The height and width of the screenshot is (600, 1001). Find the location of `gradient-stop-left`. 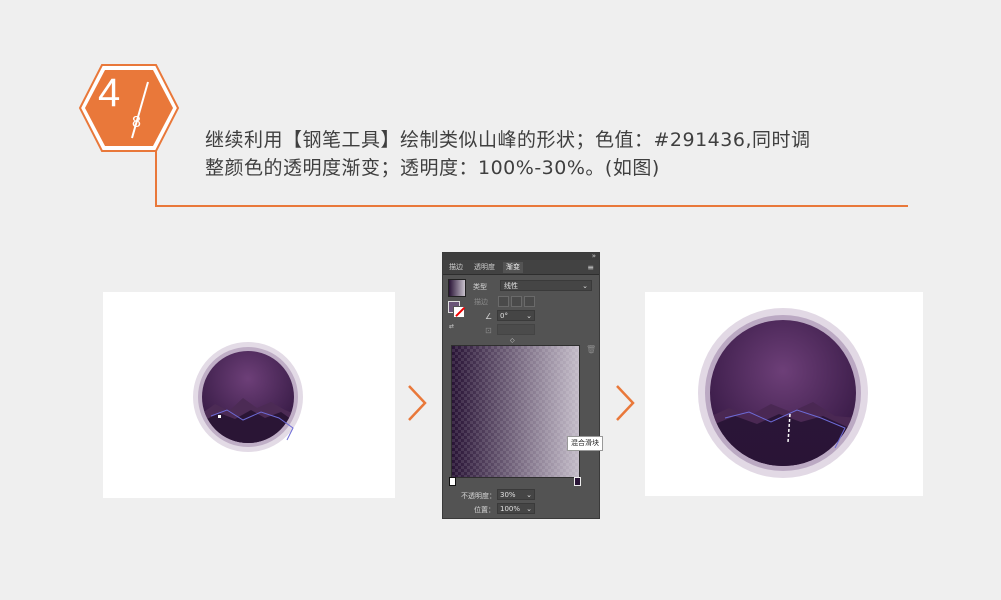

gradient-stop-left is located at coordinates (452, 481).